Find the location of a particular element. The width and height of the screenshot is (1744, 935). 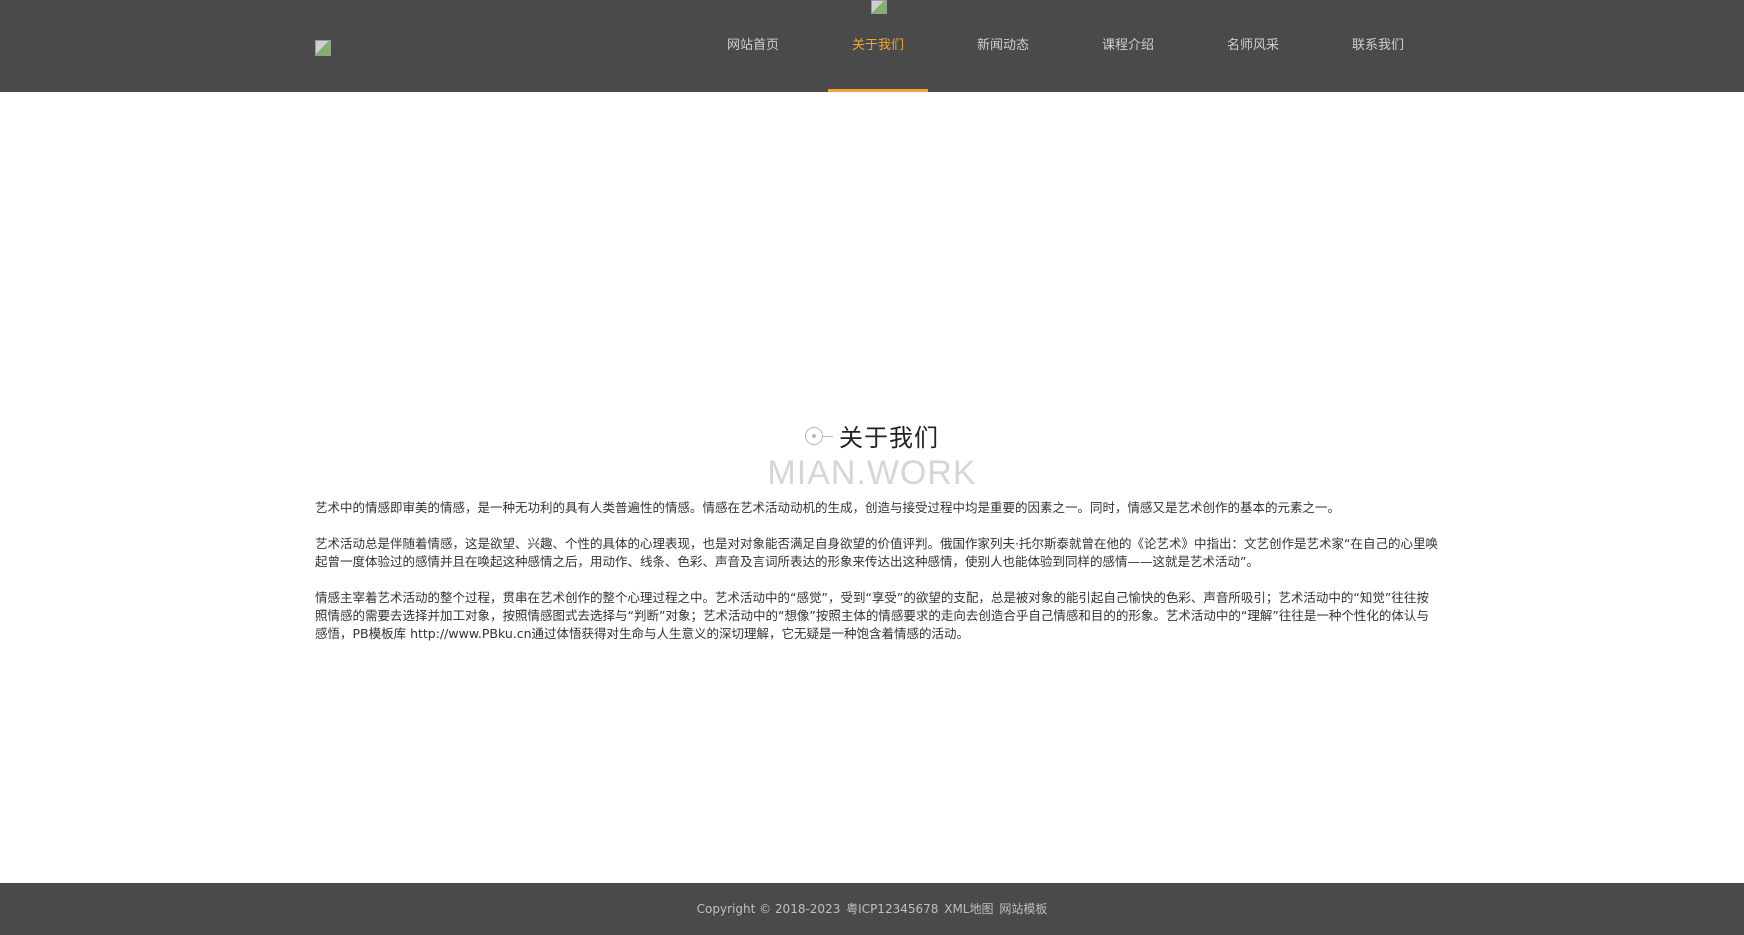

section-heading: 关于我们 MIAN.WORK is located at coordinates (872, 455).